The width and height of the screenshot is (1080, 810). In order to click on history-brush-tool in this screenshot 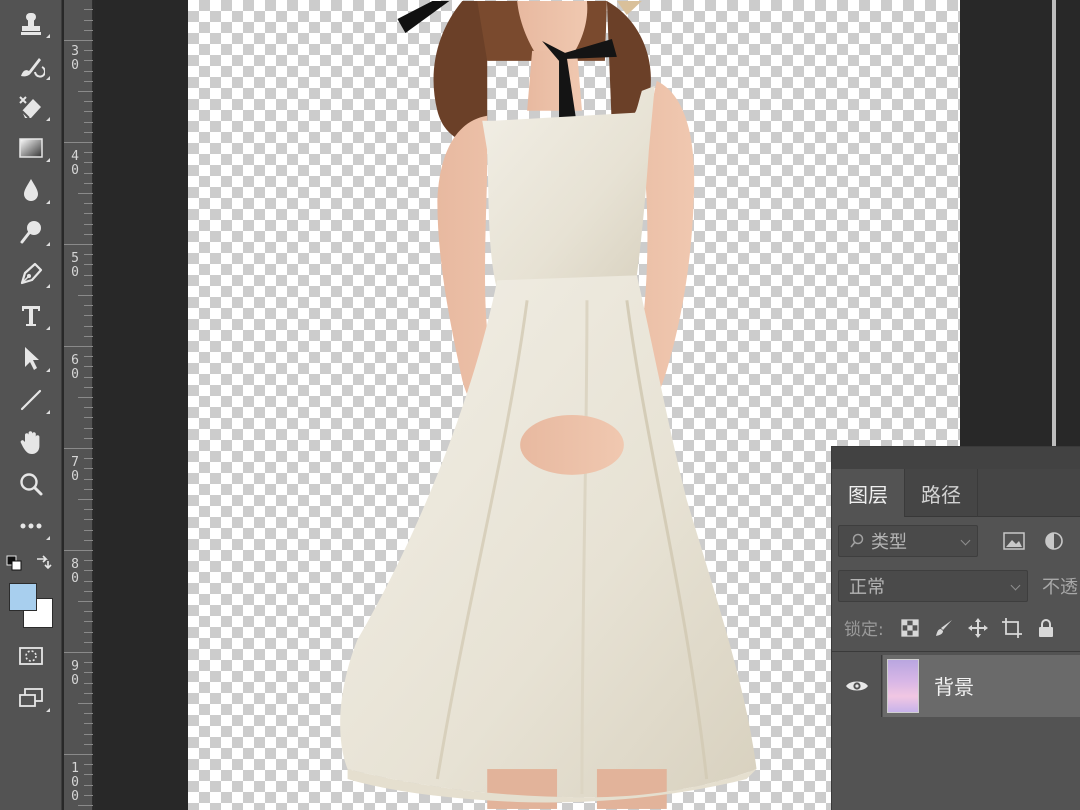, I will do `click(31, 66)`.